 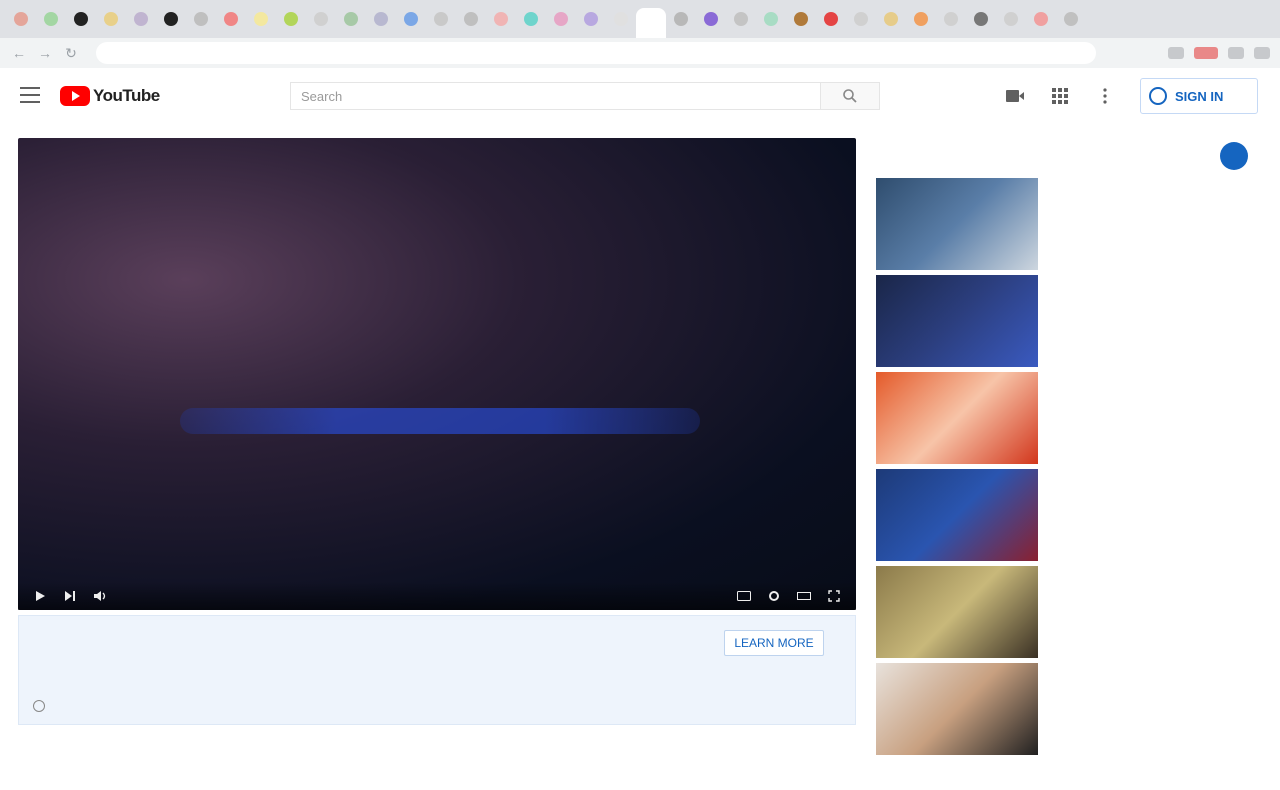 What do you see at coordinates (1060, 96) in the screenshot?
I see `apps-icon` at bounding box center [1060, 96].